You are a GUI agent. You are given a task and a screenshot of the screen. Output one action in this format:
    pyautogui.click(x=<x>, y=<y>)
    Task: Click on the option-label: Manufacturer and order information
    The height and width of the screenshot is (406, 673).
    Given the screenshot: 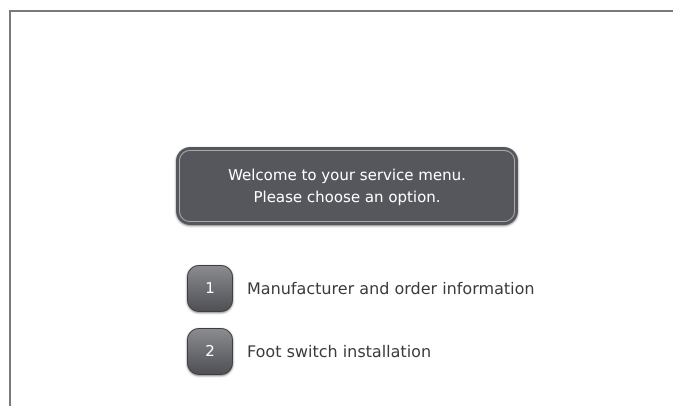 What is the action you would take?
    pyautogui.click(x=391, y=289)
    